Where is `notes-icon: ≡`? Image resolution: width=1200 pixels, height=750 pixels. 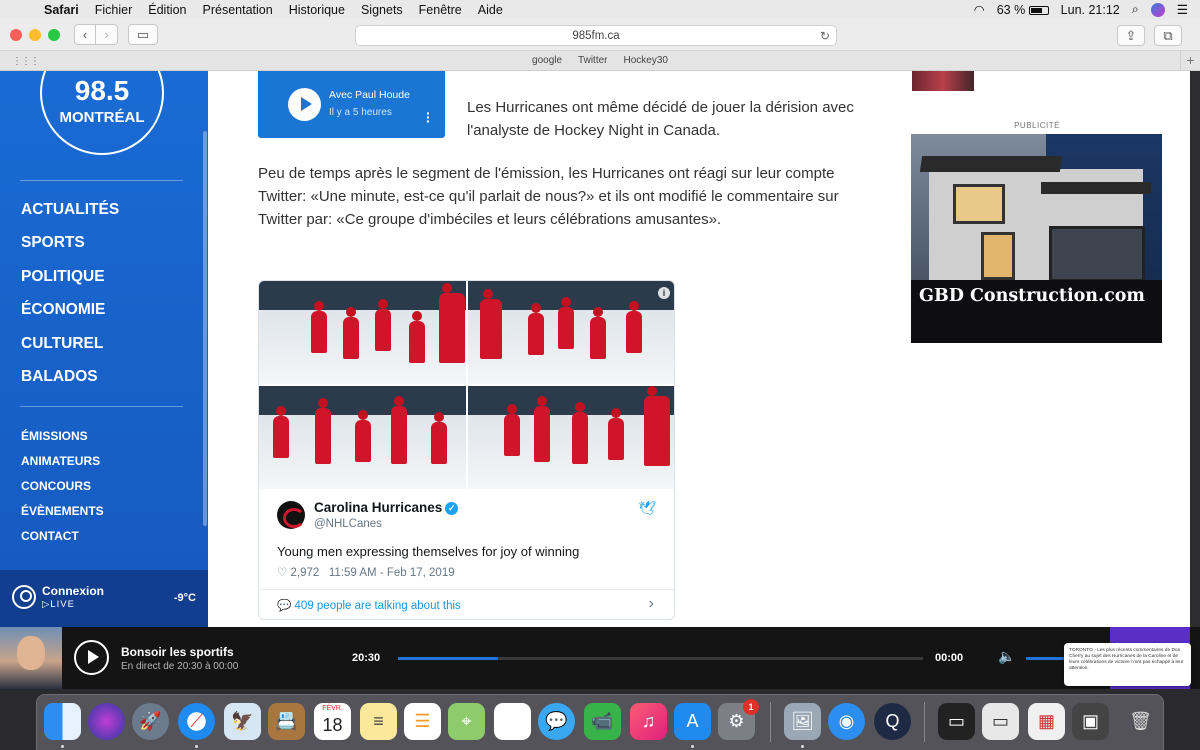
notes-icon: ≡ is located at coordinates (378, 721).